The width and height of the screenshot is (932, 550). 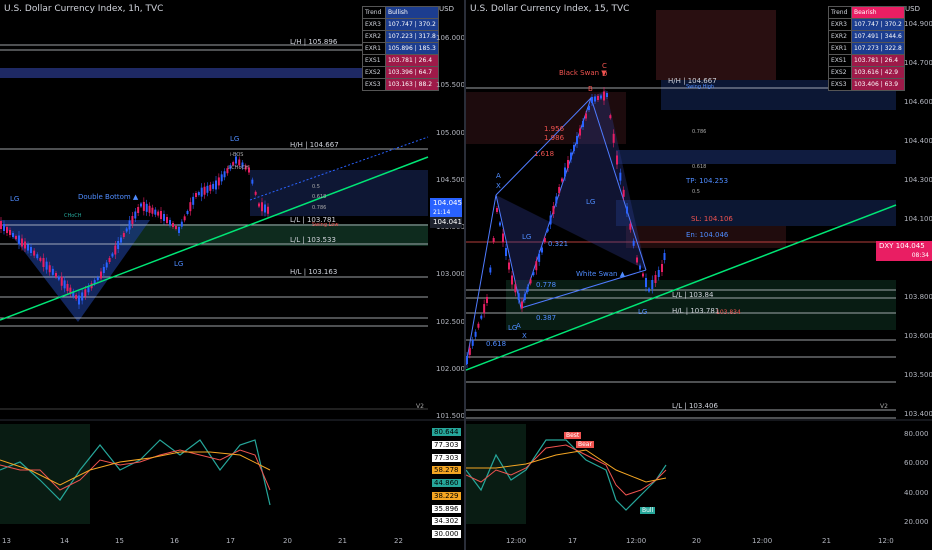 I want to click on pattern-ratio-label: 1.618, so click(x=544, y=154).